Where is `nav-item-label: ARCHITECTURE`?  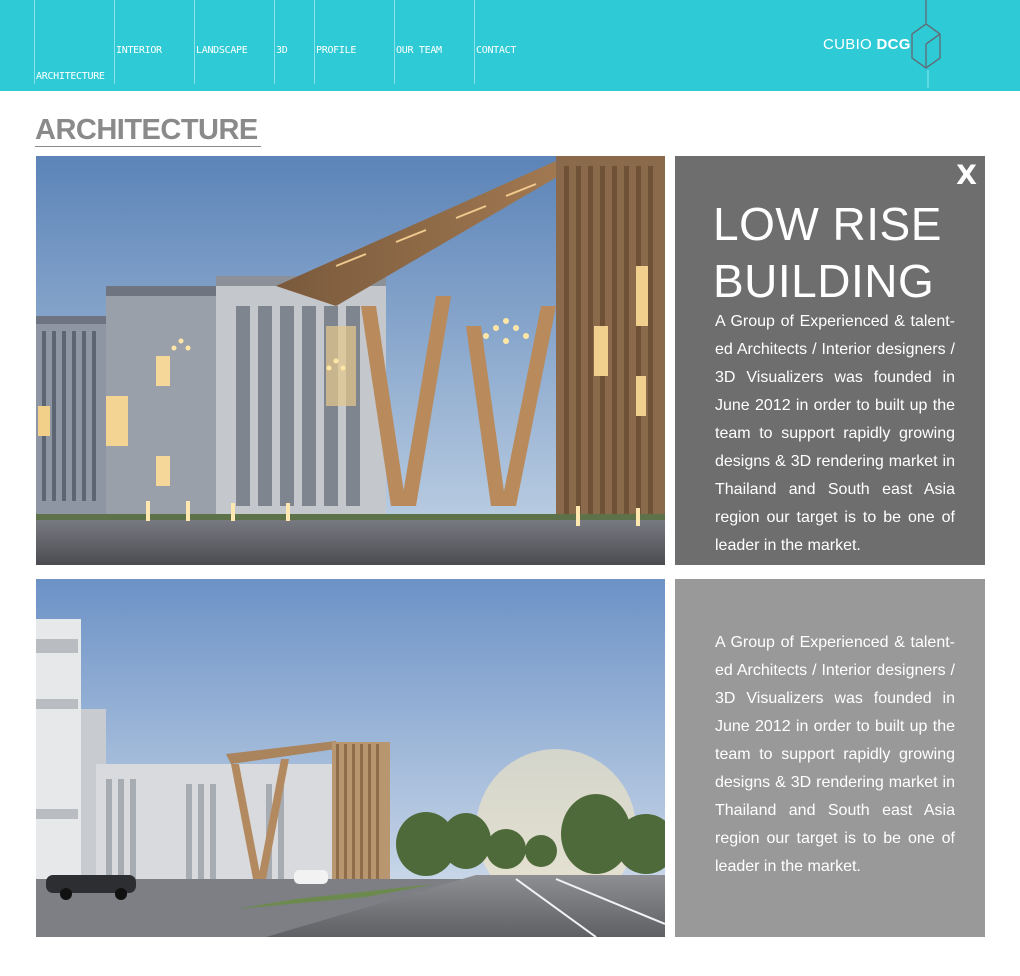 nav-item-label: ARCHITECTURE is located at coordinates (70, 76).